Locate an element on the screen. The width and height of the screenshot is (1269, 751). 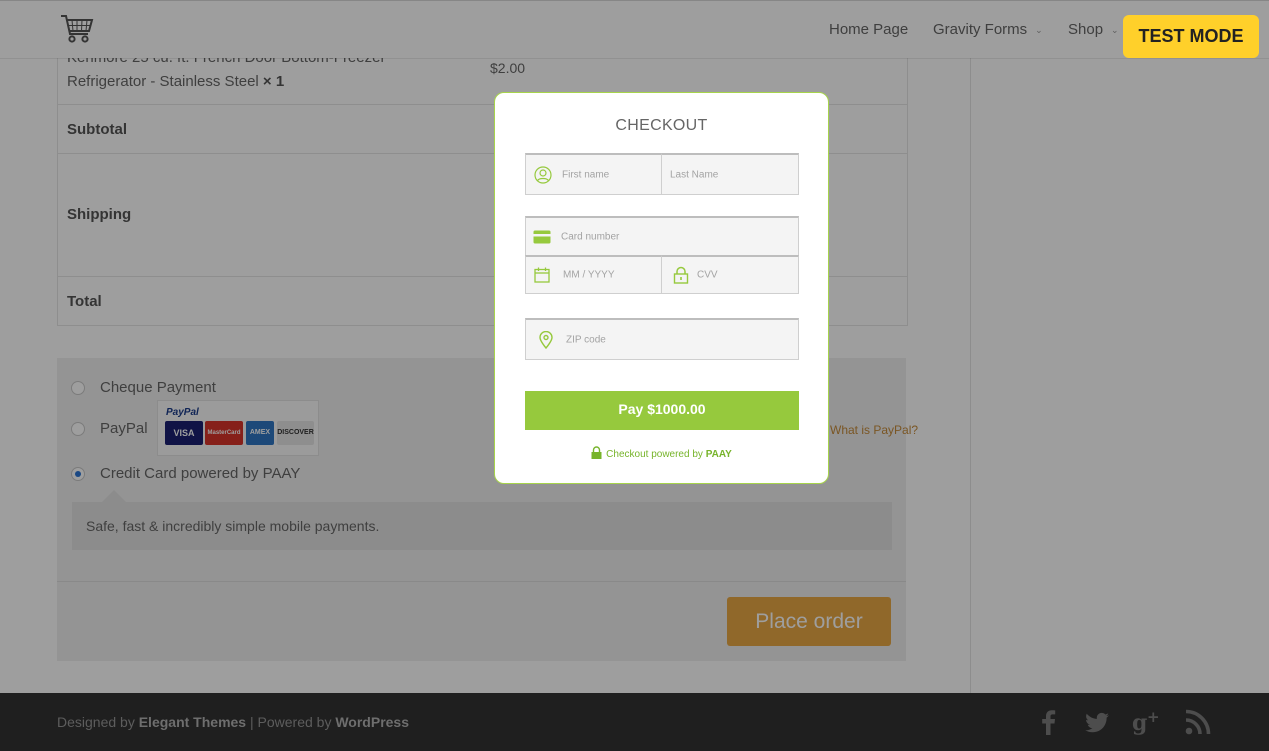
test-mode-badge: TEST MODE is located at coordinates (1191, 36).